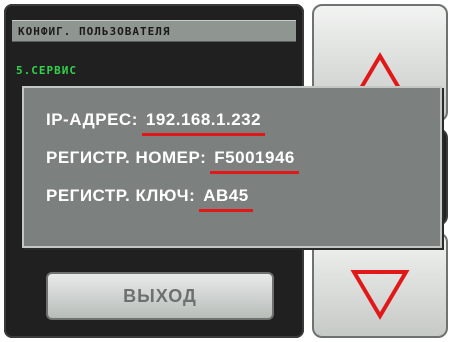 The image size is (452, 342). Describe the element at coordinates (254, 161) in the screenshot. I see `reg-number-value: F5001946` at that location.